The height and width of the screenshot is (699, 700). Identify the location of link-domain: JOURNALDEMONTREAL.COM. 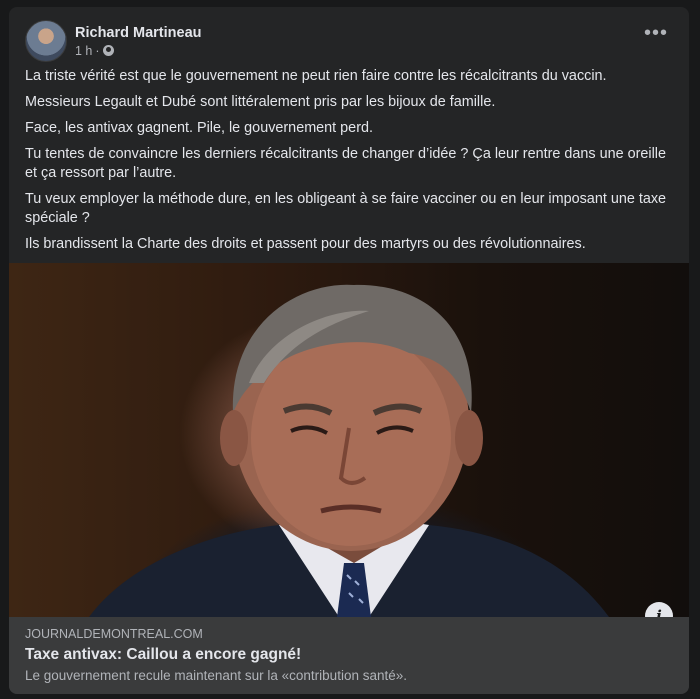
(114, 634).